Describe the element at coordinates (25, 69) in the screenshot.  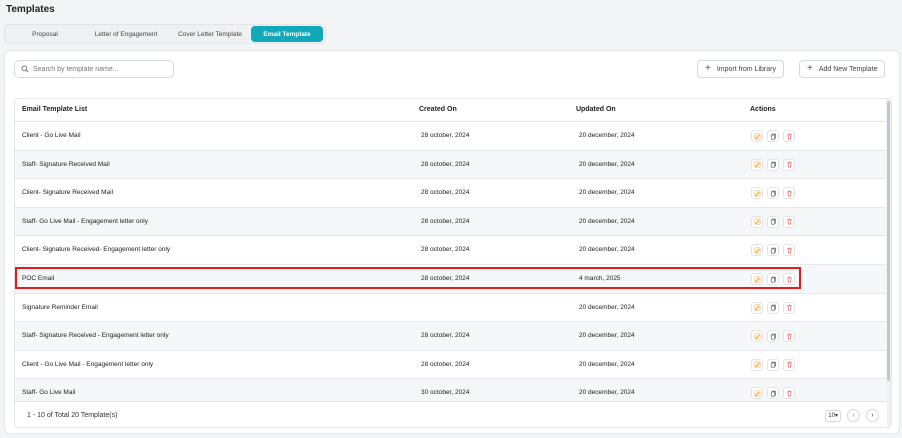
I see `search-icon` at that location.